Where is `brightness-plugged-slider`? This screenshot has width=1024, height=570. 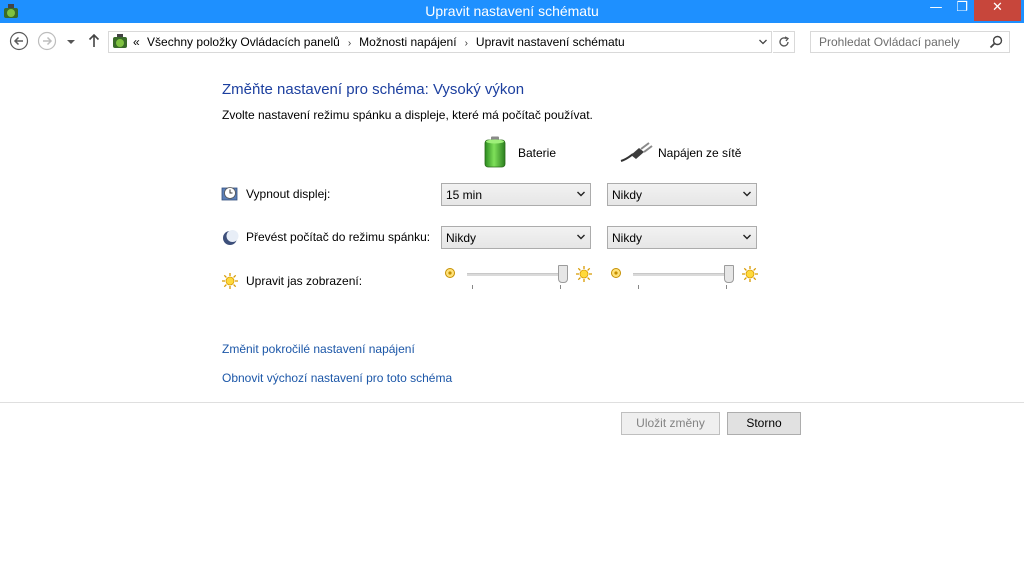
brightness-plugged-slider is located at coordinates (685, 278).